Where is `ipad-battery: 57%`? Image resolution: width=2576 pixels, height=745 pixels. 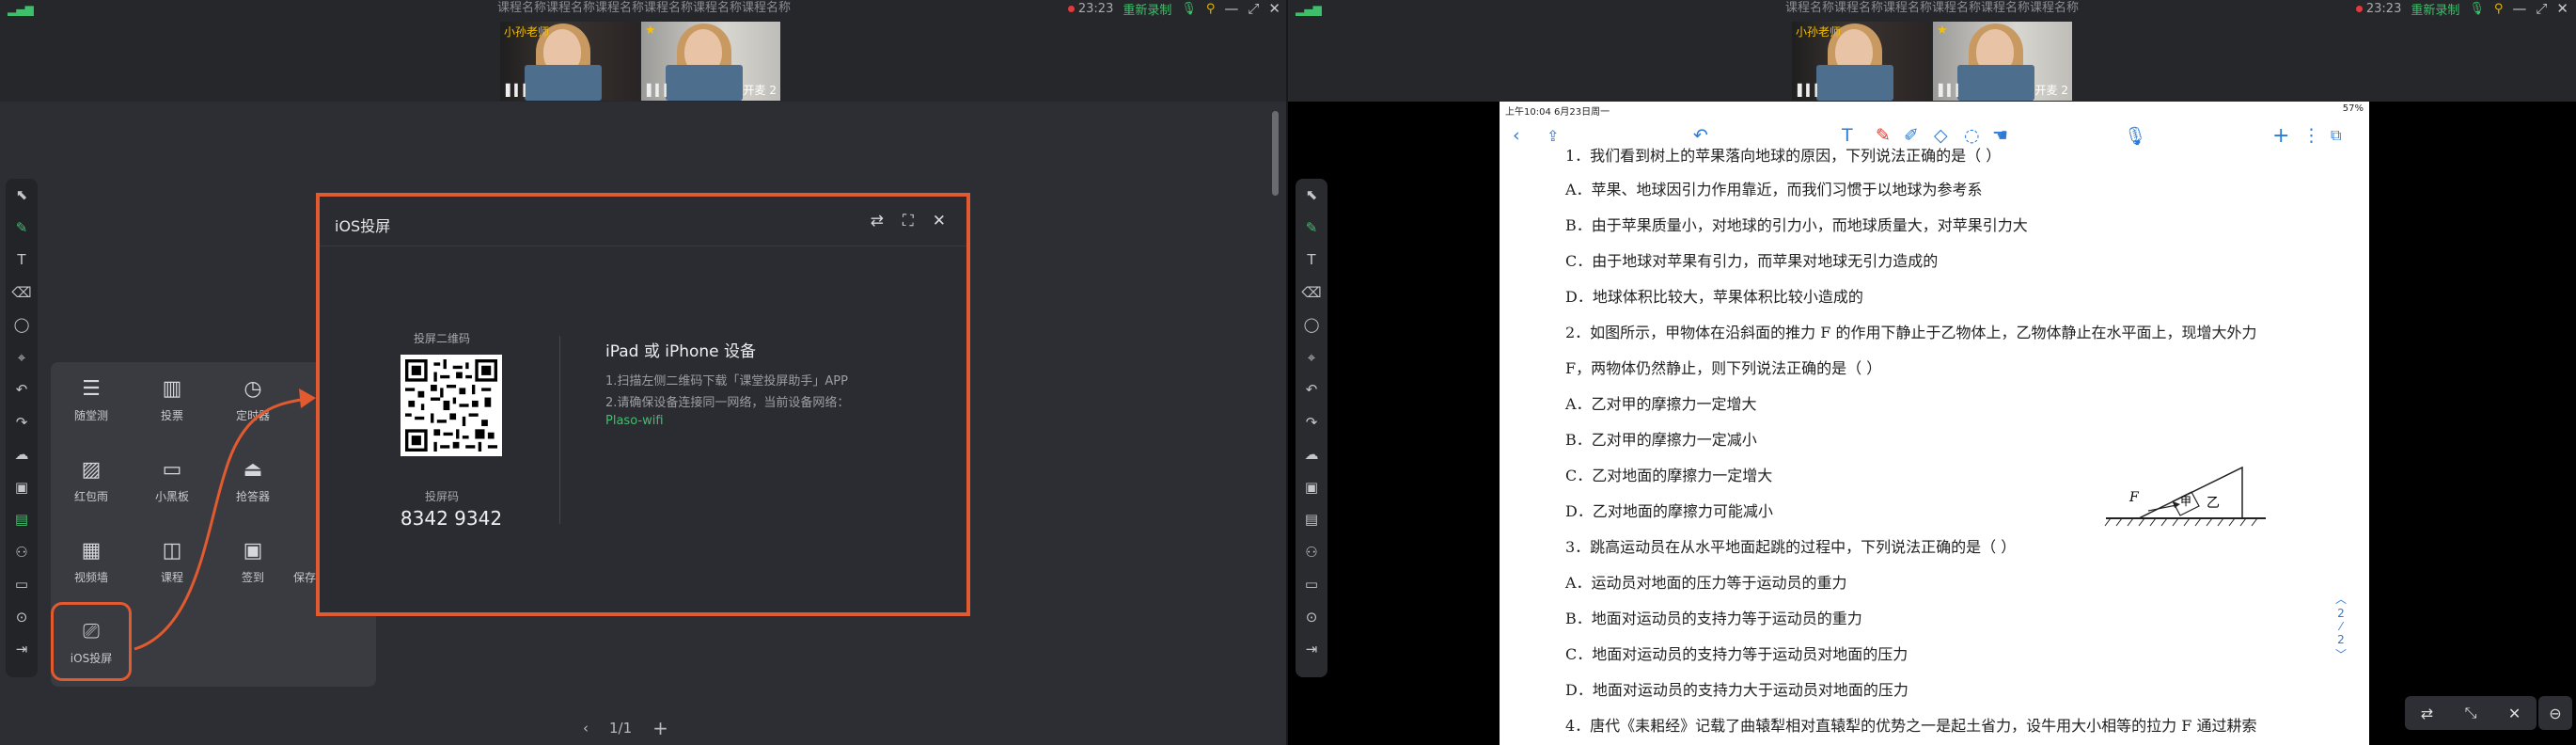
ipad-battery: 57% is located at coordinates (2353, 108).